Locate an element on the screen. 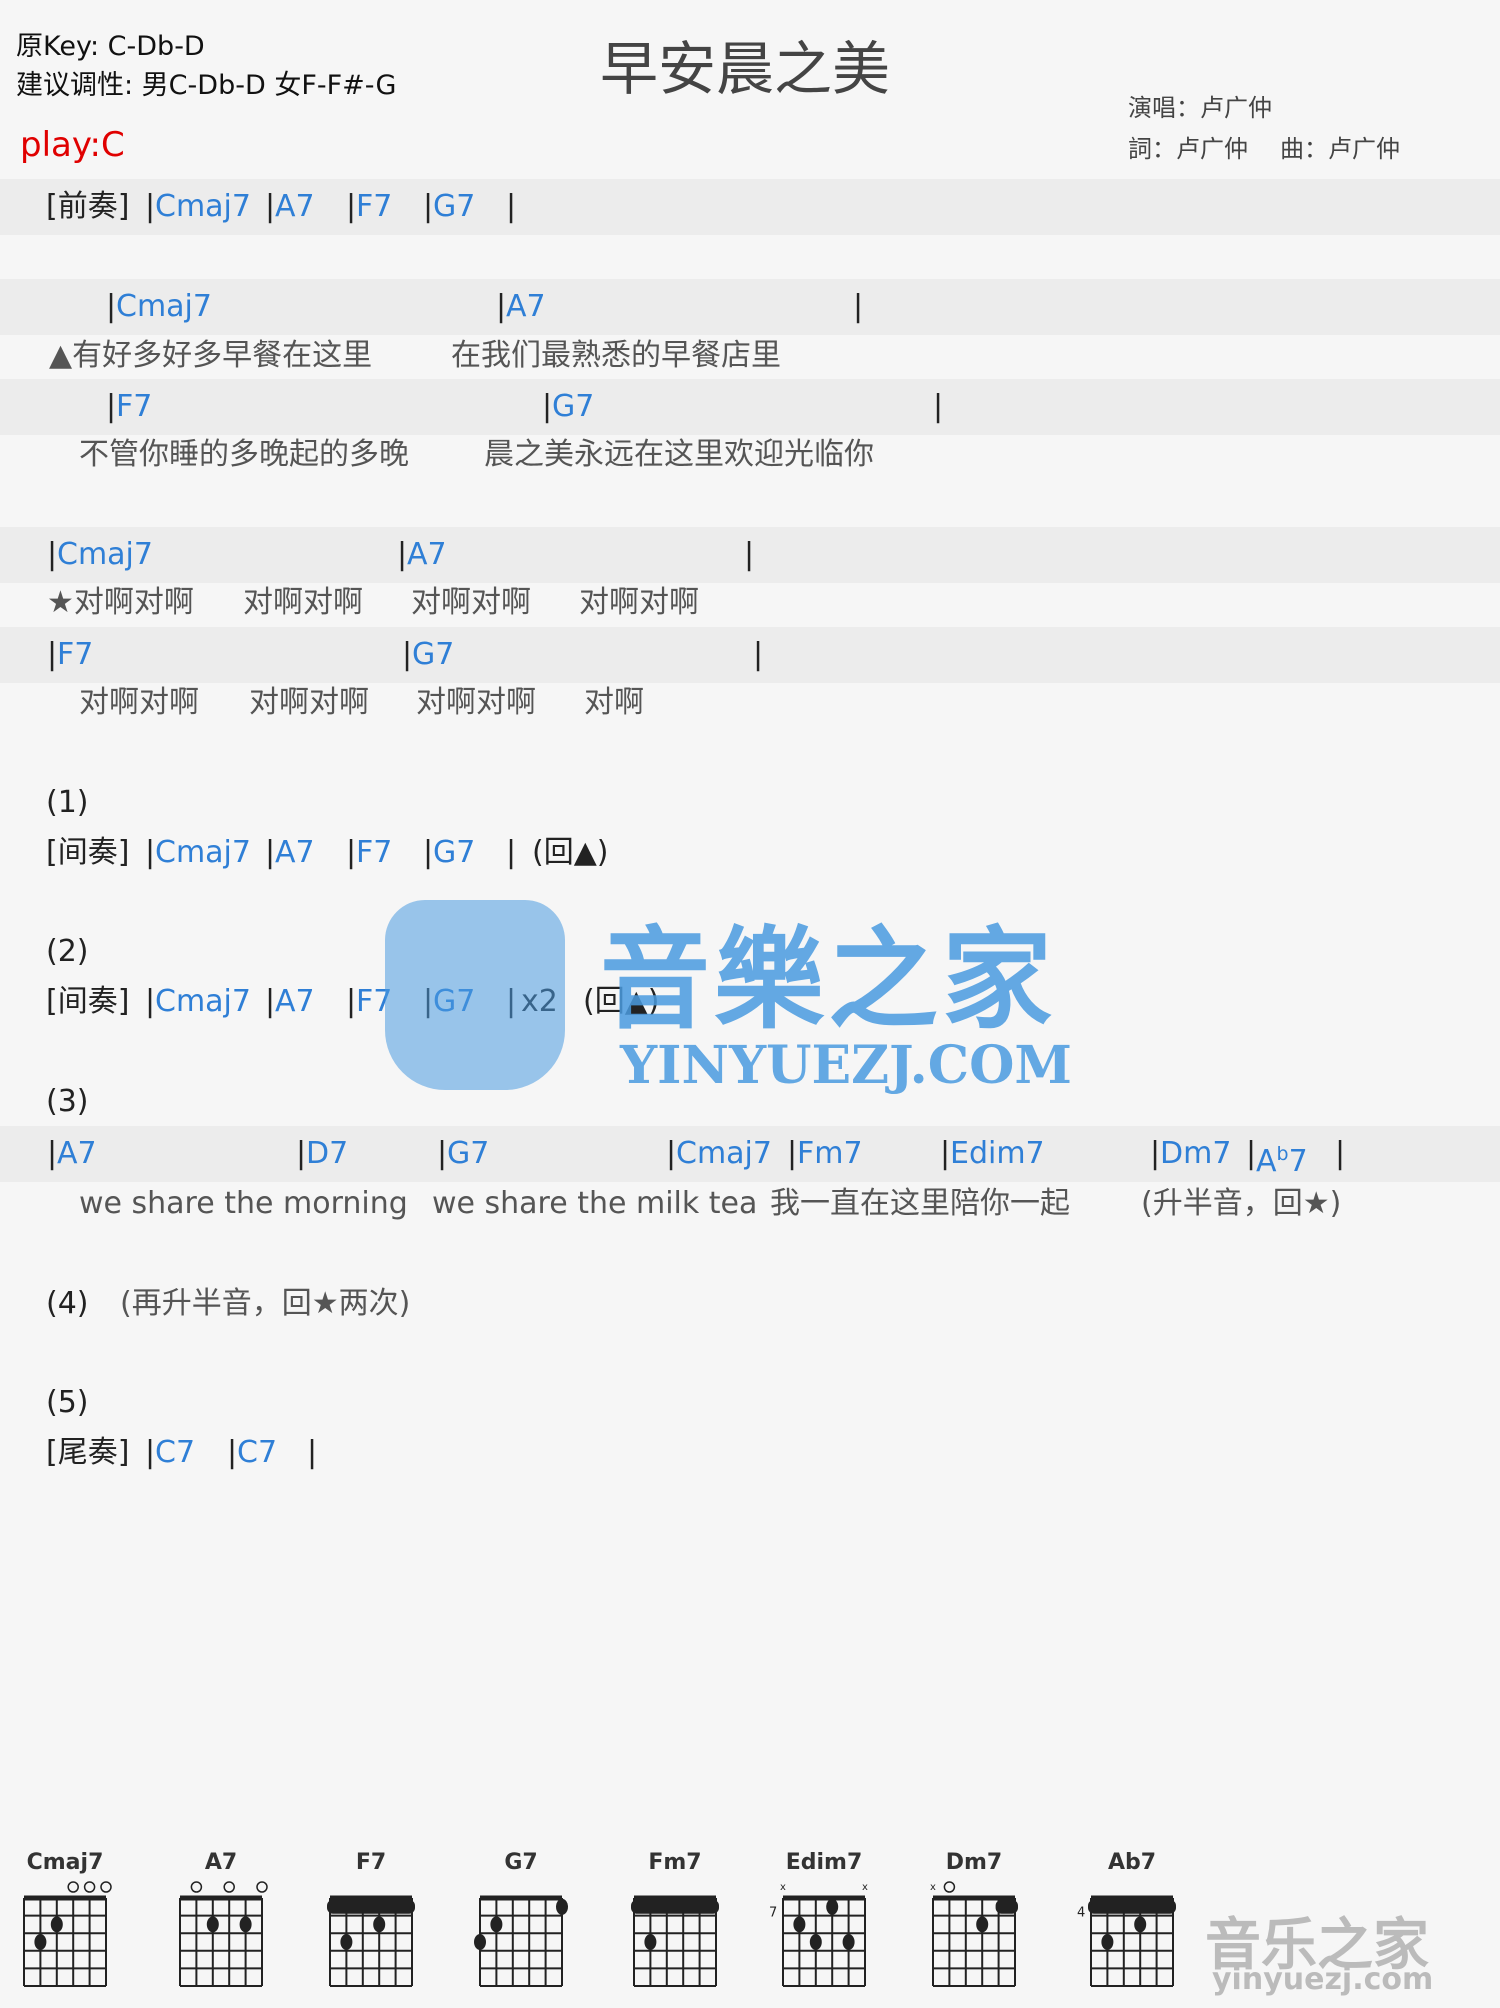 The width and height of the screenshot is (1500, 2008). chord-accidental: b is located at coordinates (1282, 1154).